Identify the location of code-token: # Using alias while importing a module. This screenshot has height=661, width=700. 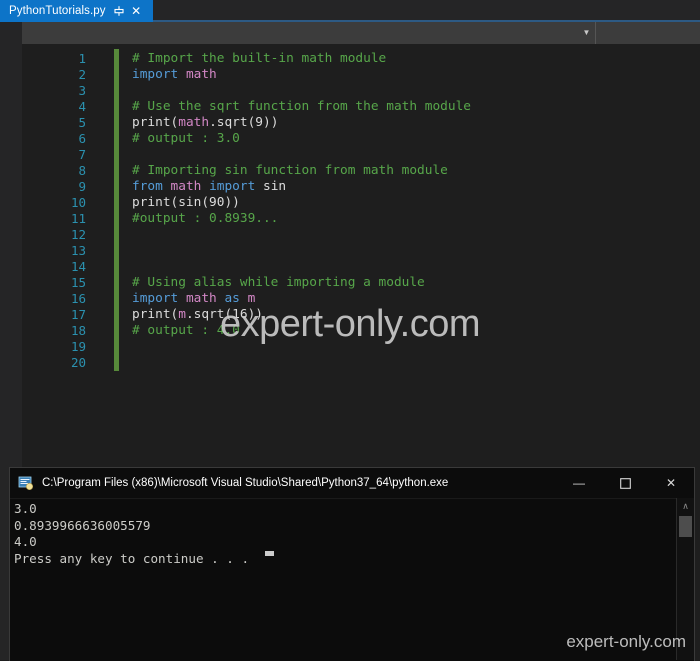
(278, 282).